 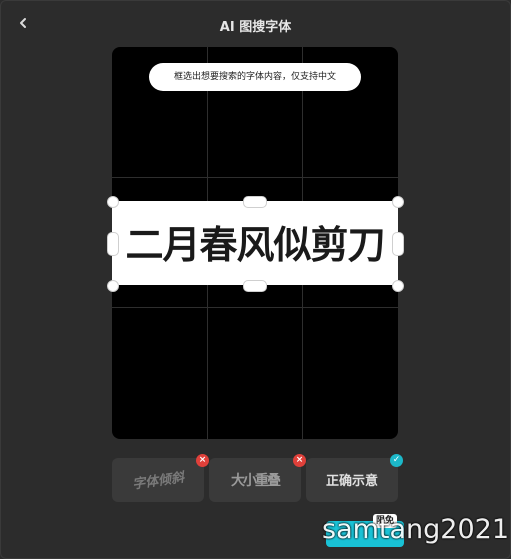 What do you see at coordinates (158, 481) in the screenshot?
I see `sample-label: 字体倾斜` at bounding box center [158, 481].